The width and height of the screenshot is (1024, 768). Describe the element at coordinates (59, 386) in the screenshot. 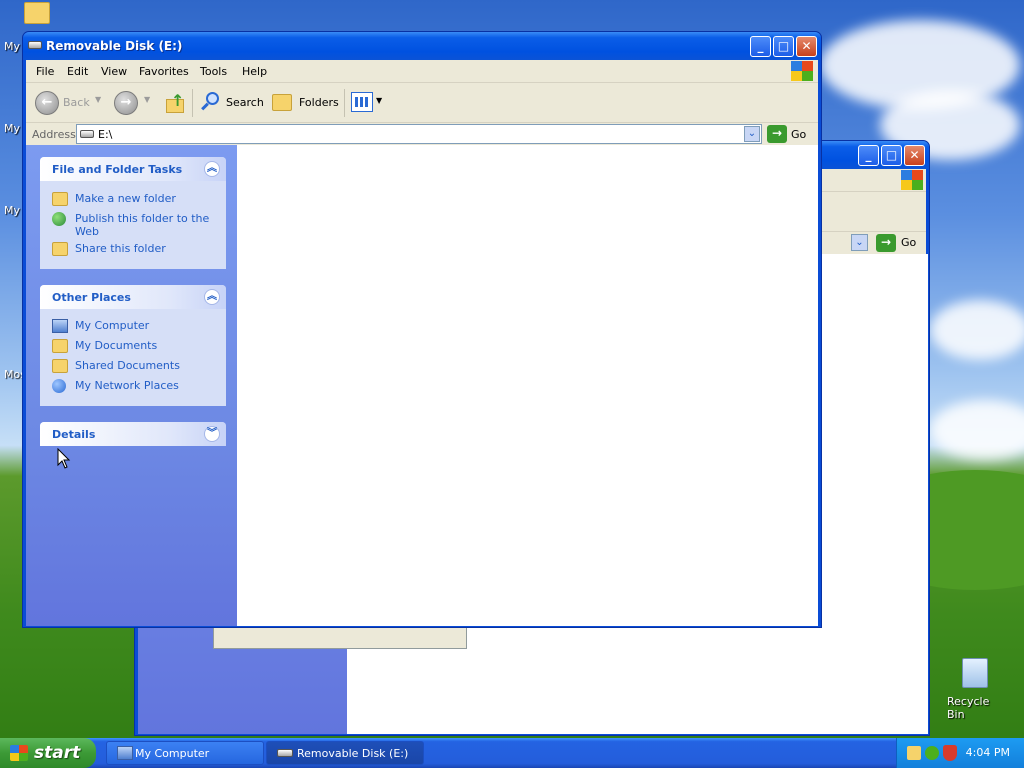

I see `network-icon` at that location.